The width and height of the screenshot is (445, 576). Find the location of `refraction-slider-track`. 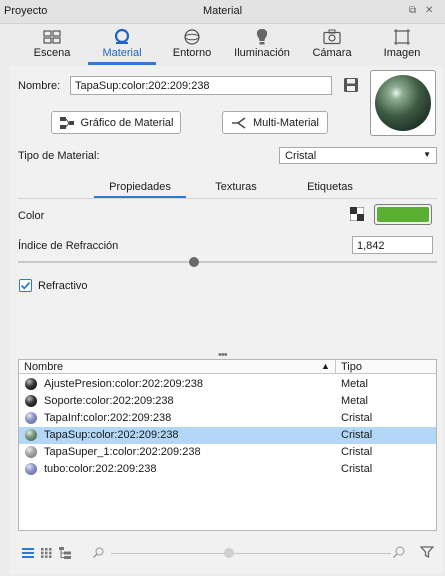

refraction-slider-track is located at coordinates (227, 262).